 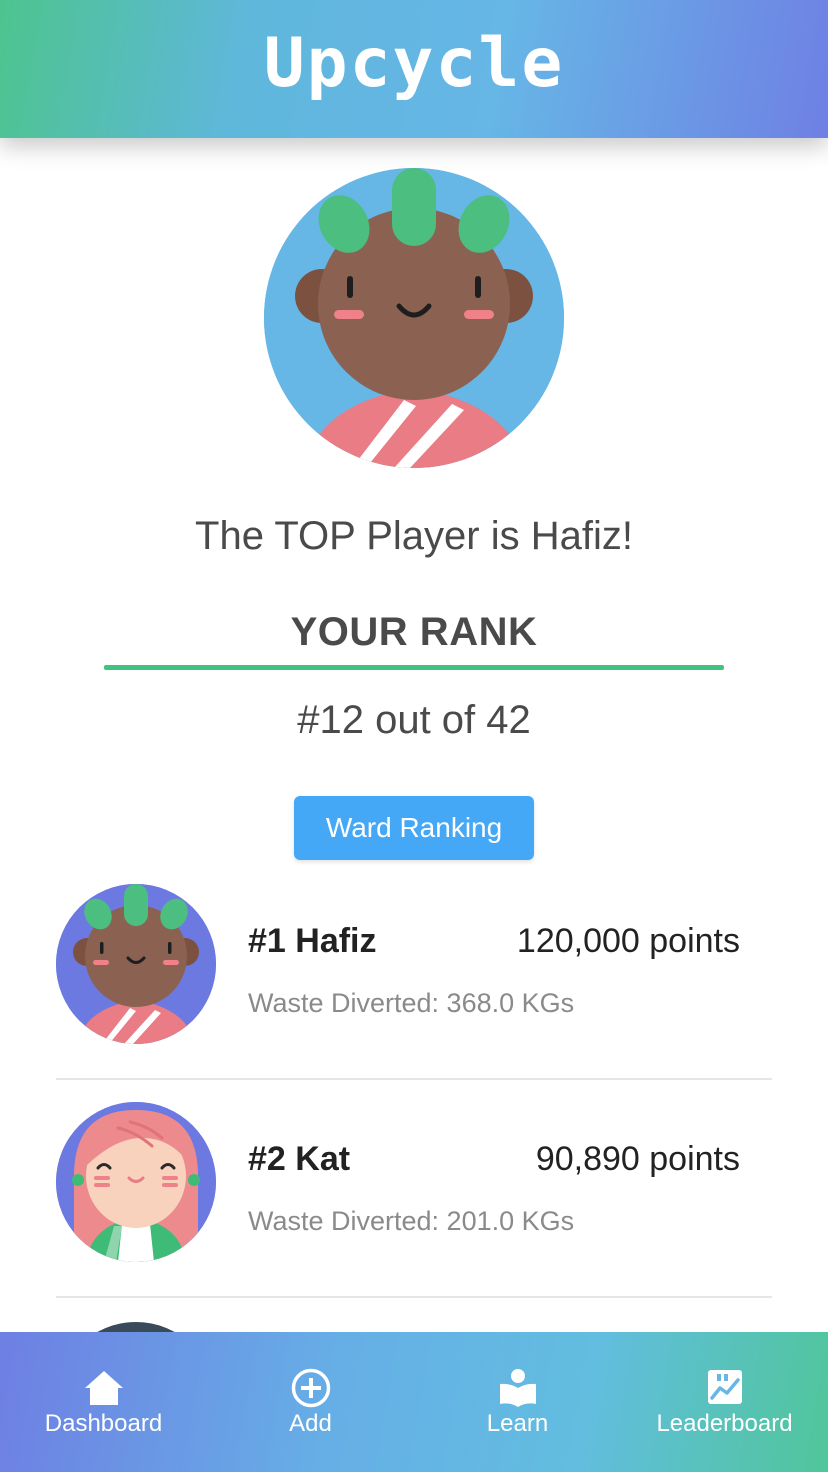 I want to click on nav-label: Dashboard, so click(x=103, y=1423).